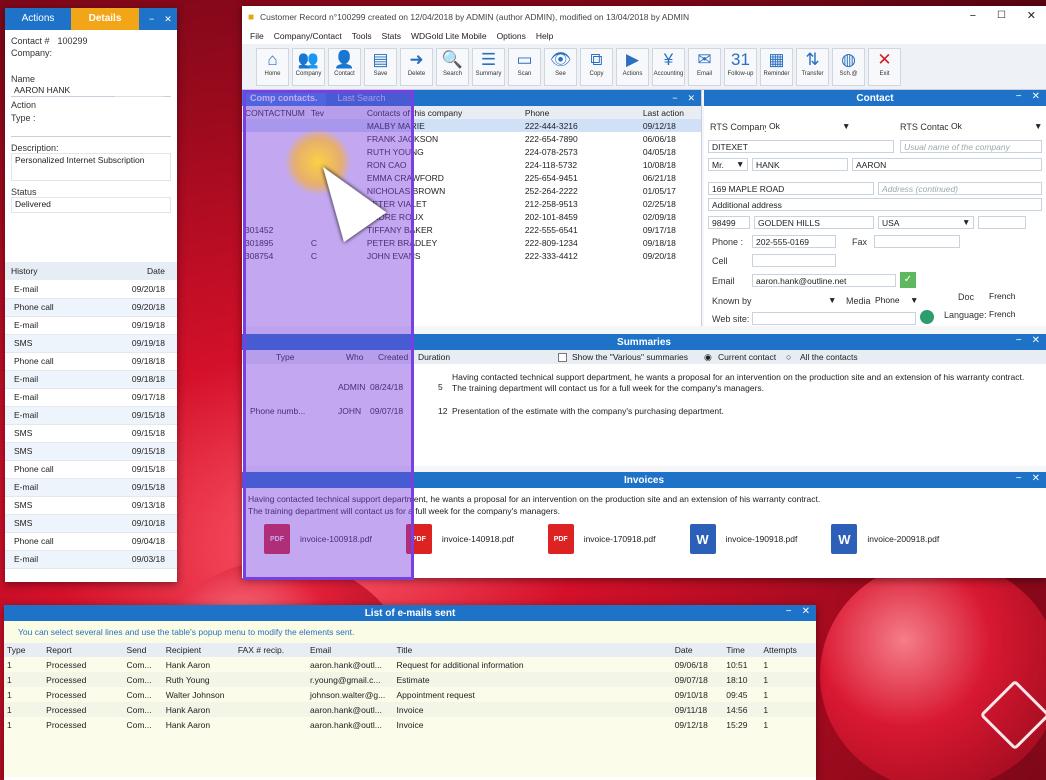 The height and width of the screenshot is (780, 1046). What do you see at coordinates (344, 66) in the screenshot?
I see `toolbar-button: 👤 Contact` at bounding box center [344, 66].